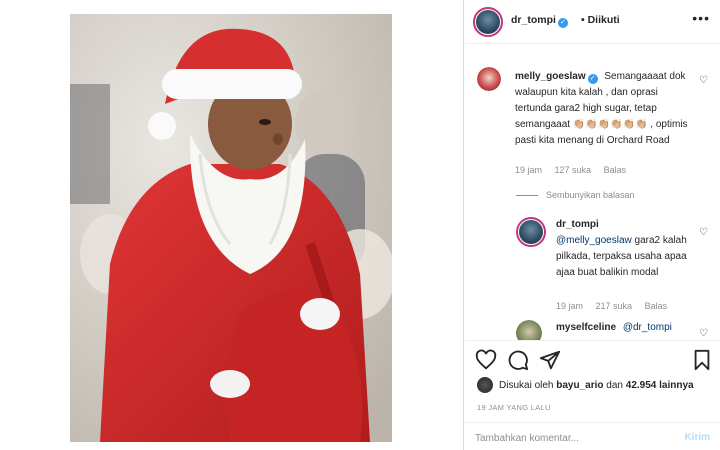 This screenshot has height=450, width=720. I want to click on post-header: dr_tompi ✓ • Diikuti •••, so click(592, 22).